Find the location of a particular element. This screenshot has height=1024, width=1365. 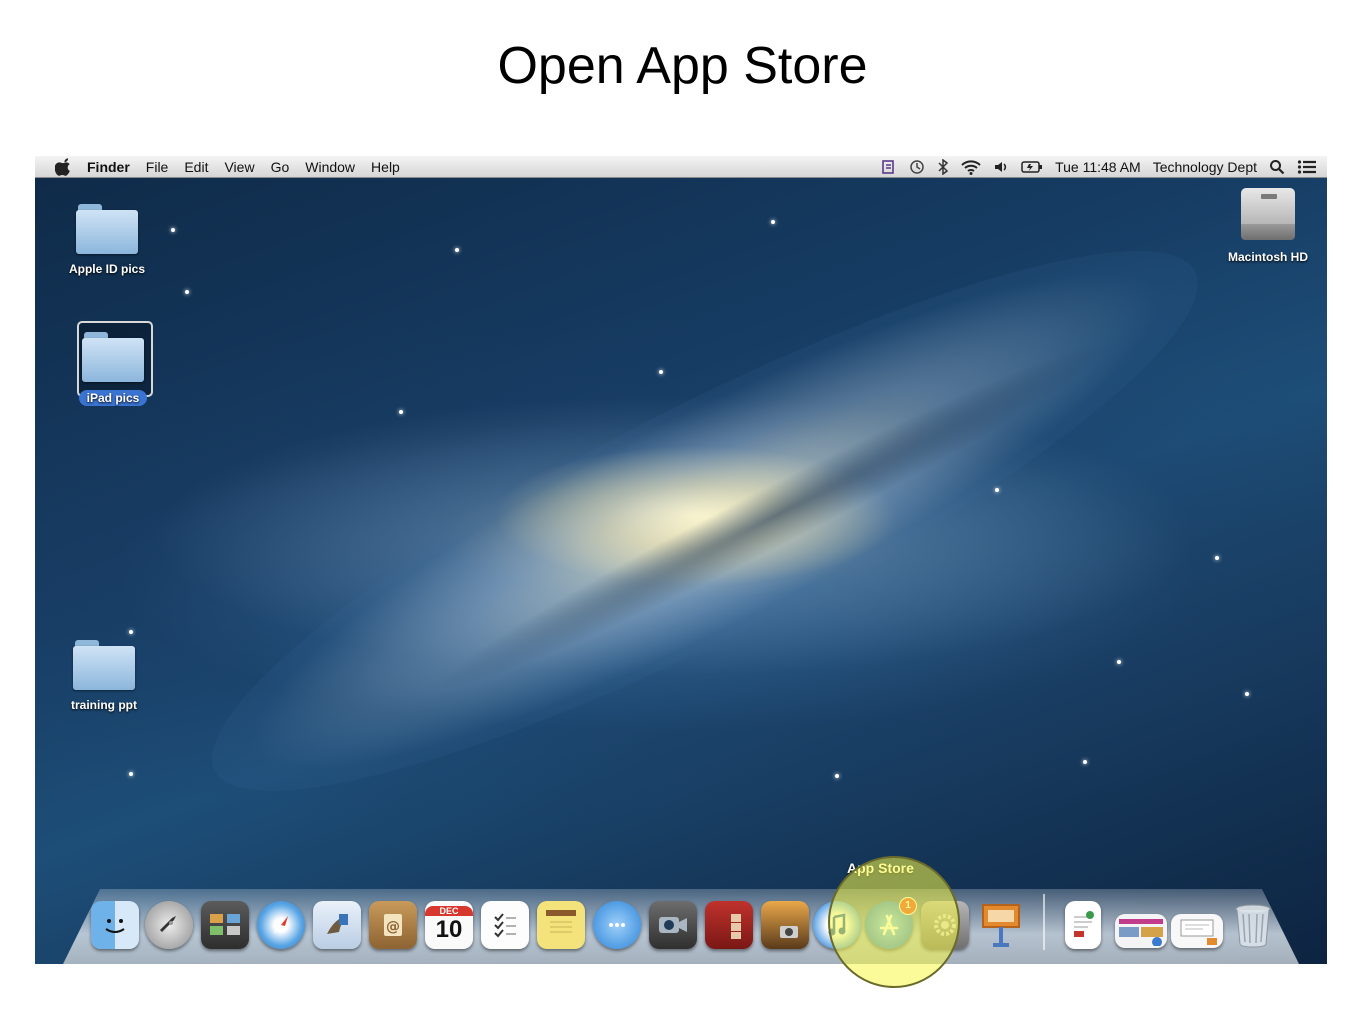

safari-icon is located at coordinates (281, 925).